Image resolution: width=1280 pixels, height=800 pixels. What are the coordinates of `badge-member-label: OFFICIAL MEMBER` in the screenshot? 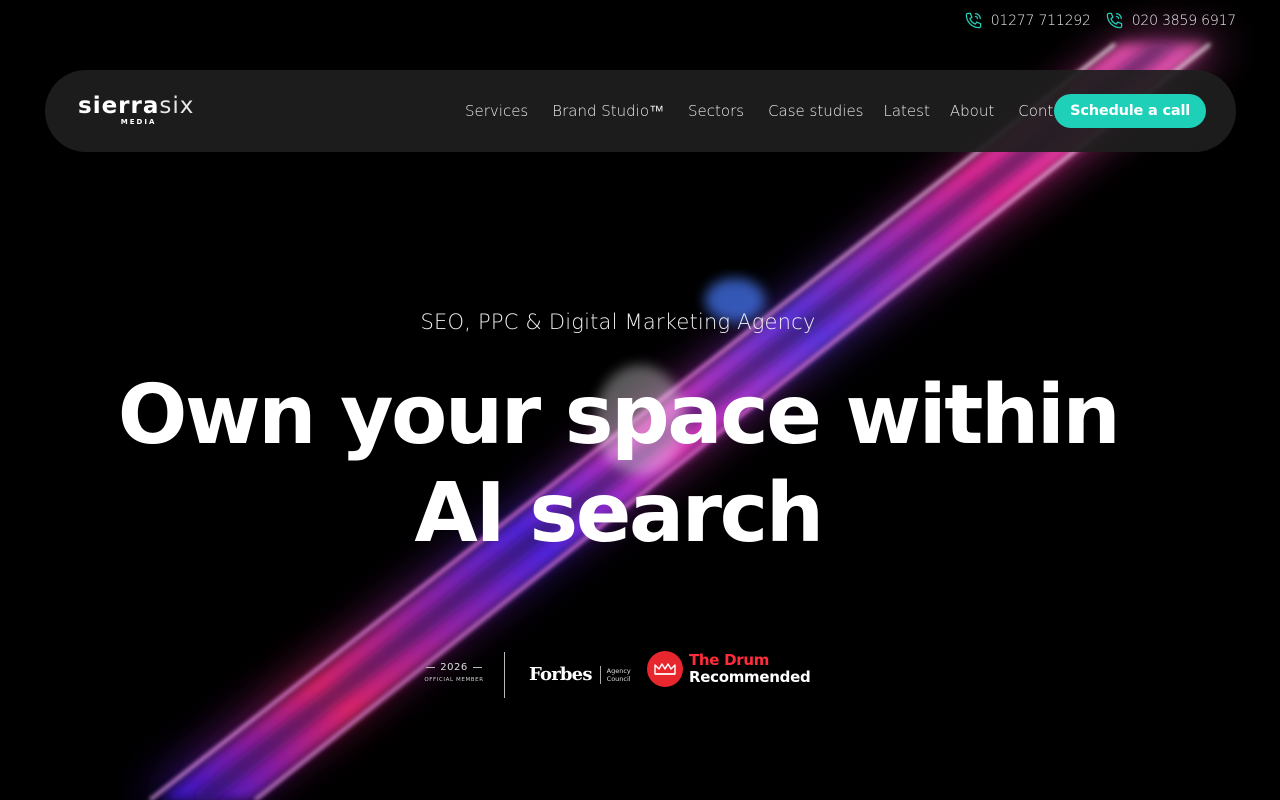 It's located at (454, 680).